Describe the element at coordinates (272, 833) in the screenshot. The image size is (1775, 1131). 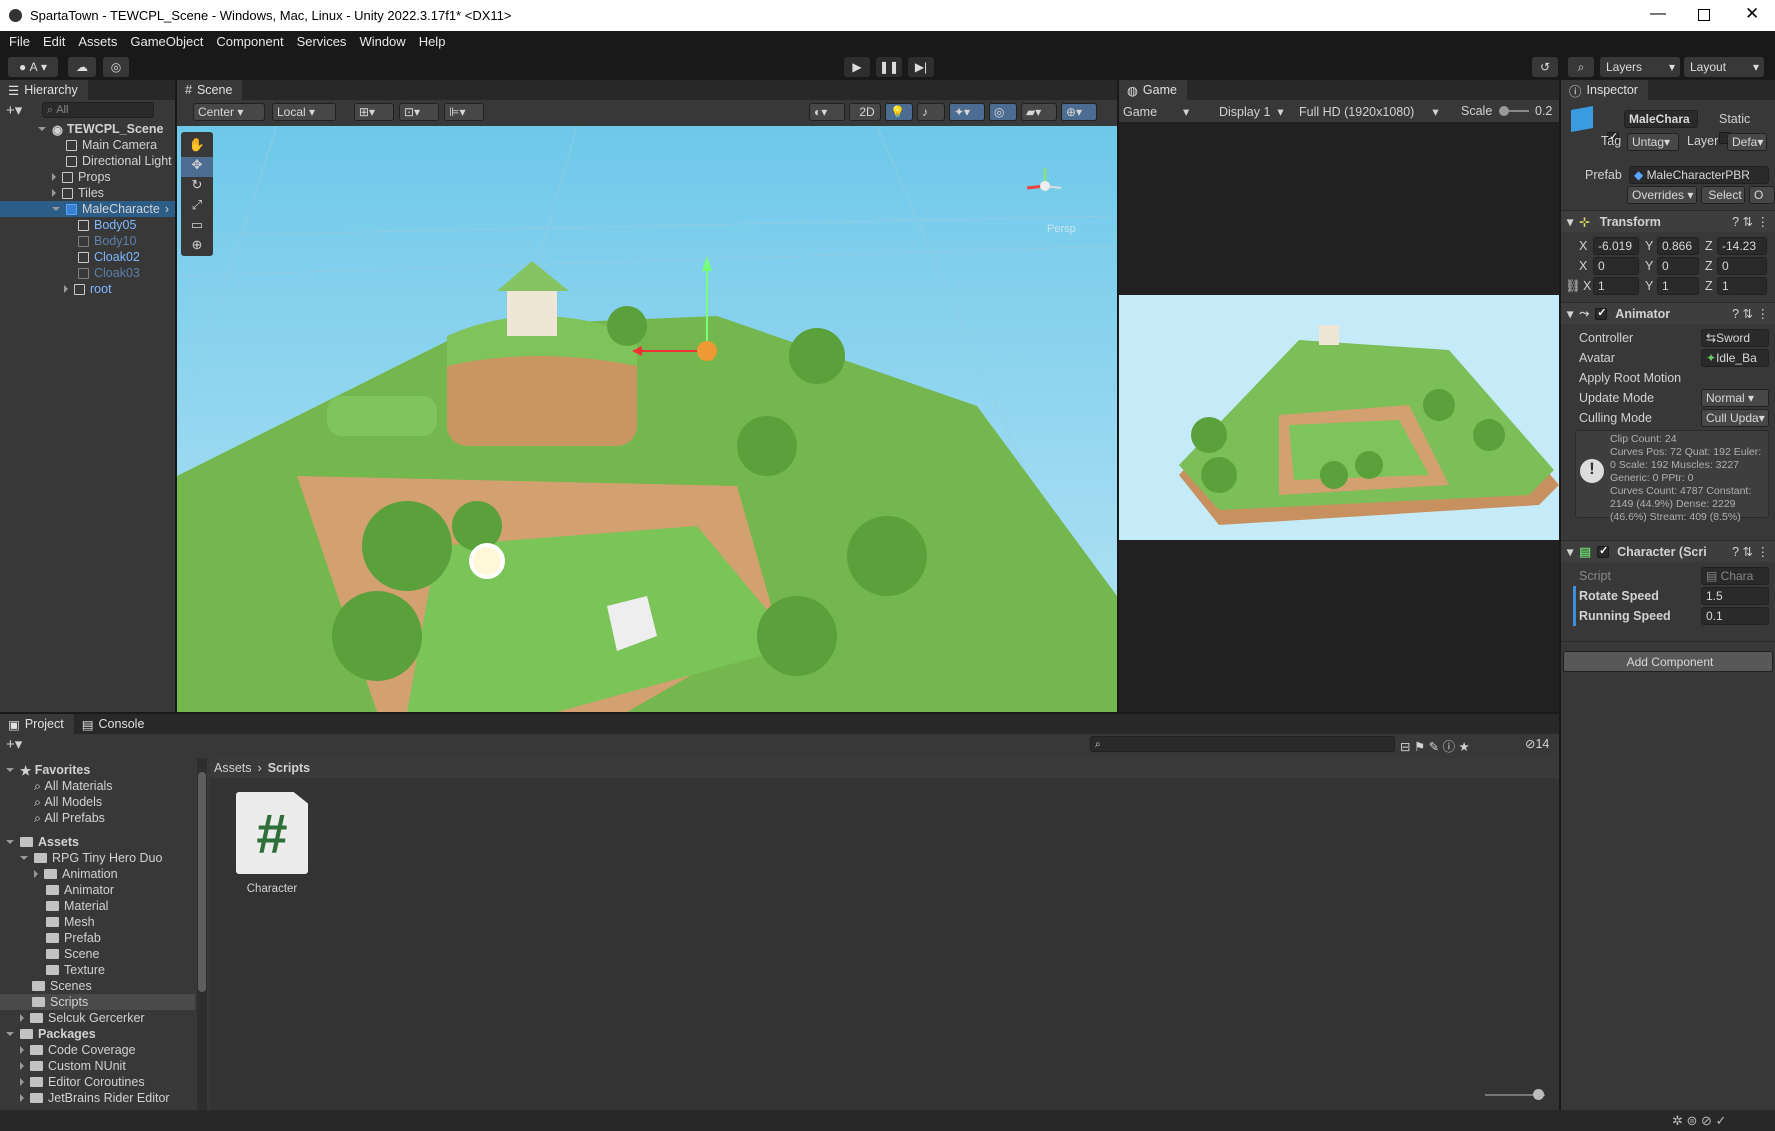
I see `script-asset: #` at that location.